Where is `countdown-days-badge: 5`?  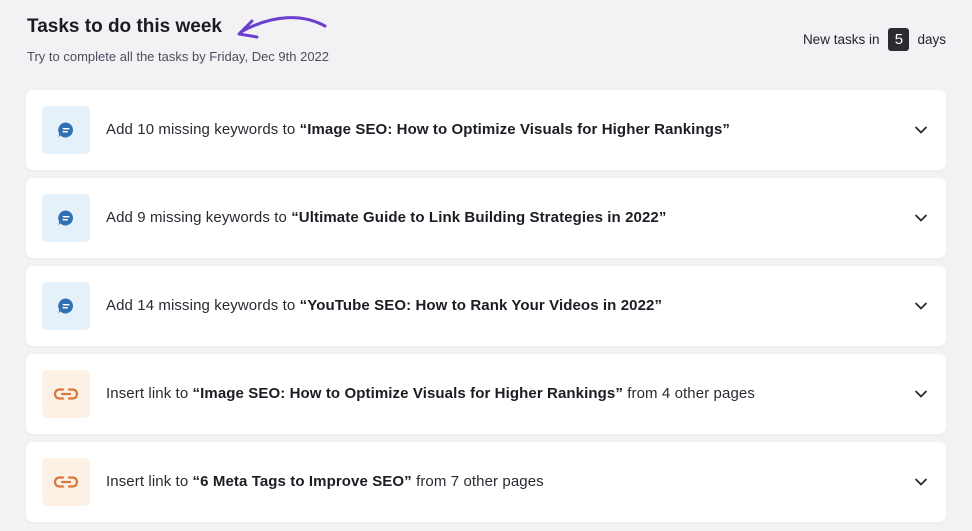 countdown-days-badge: 5 is located at coordinates (899, 39).